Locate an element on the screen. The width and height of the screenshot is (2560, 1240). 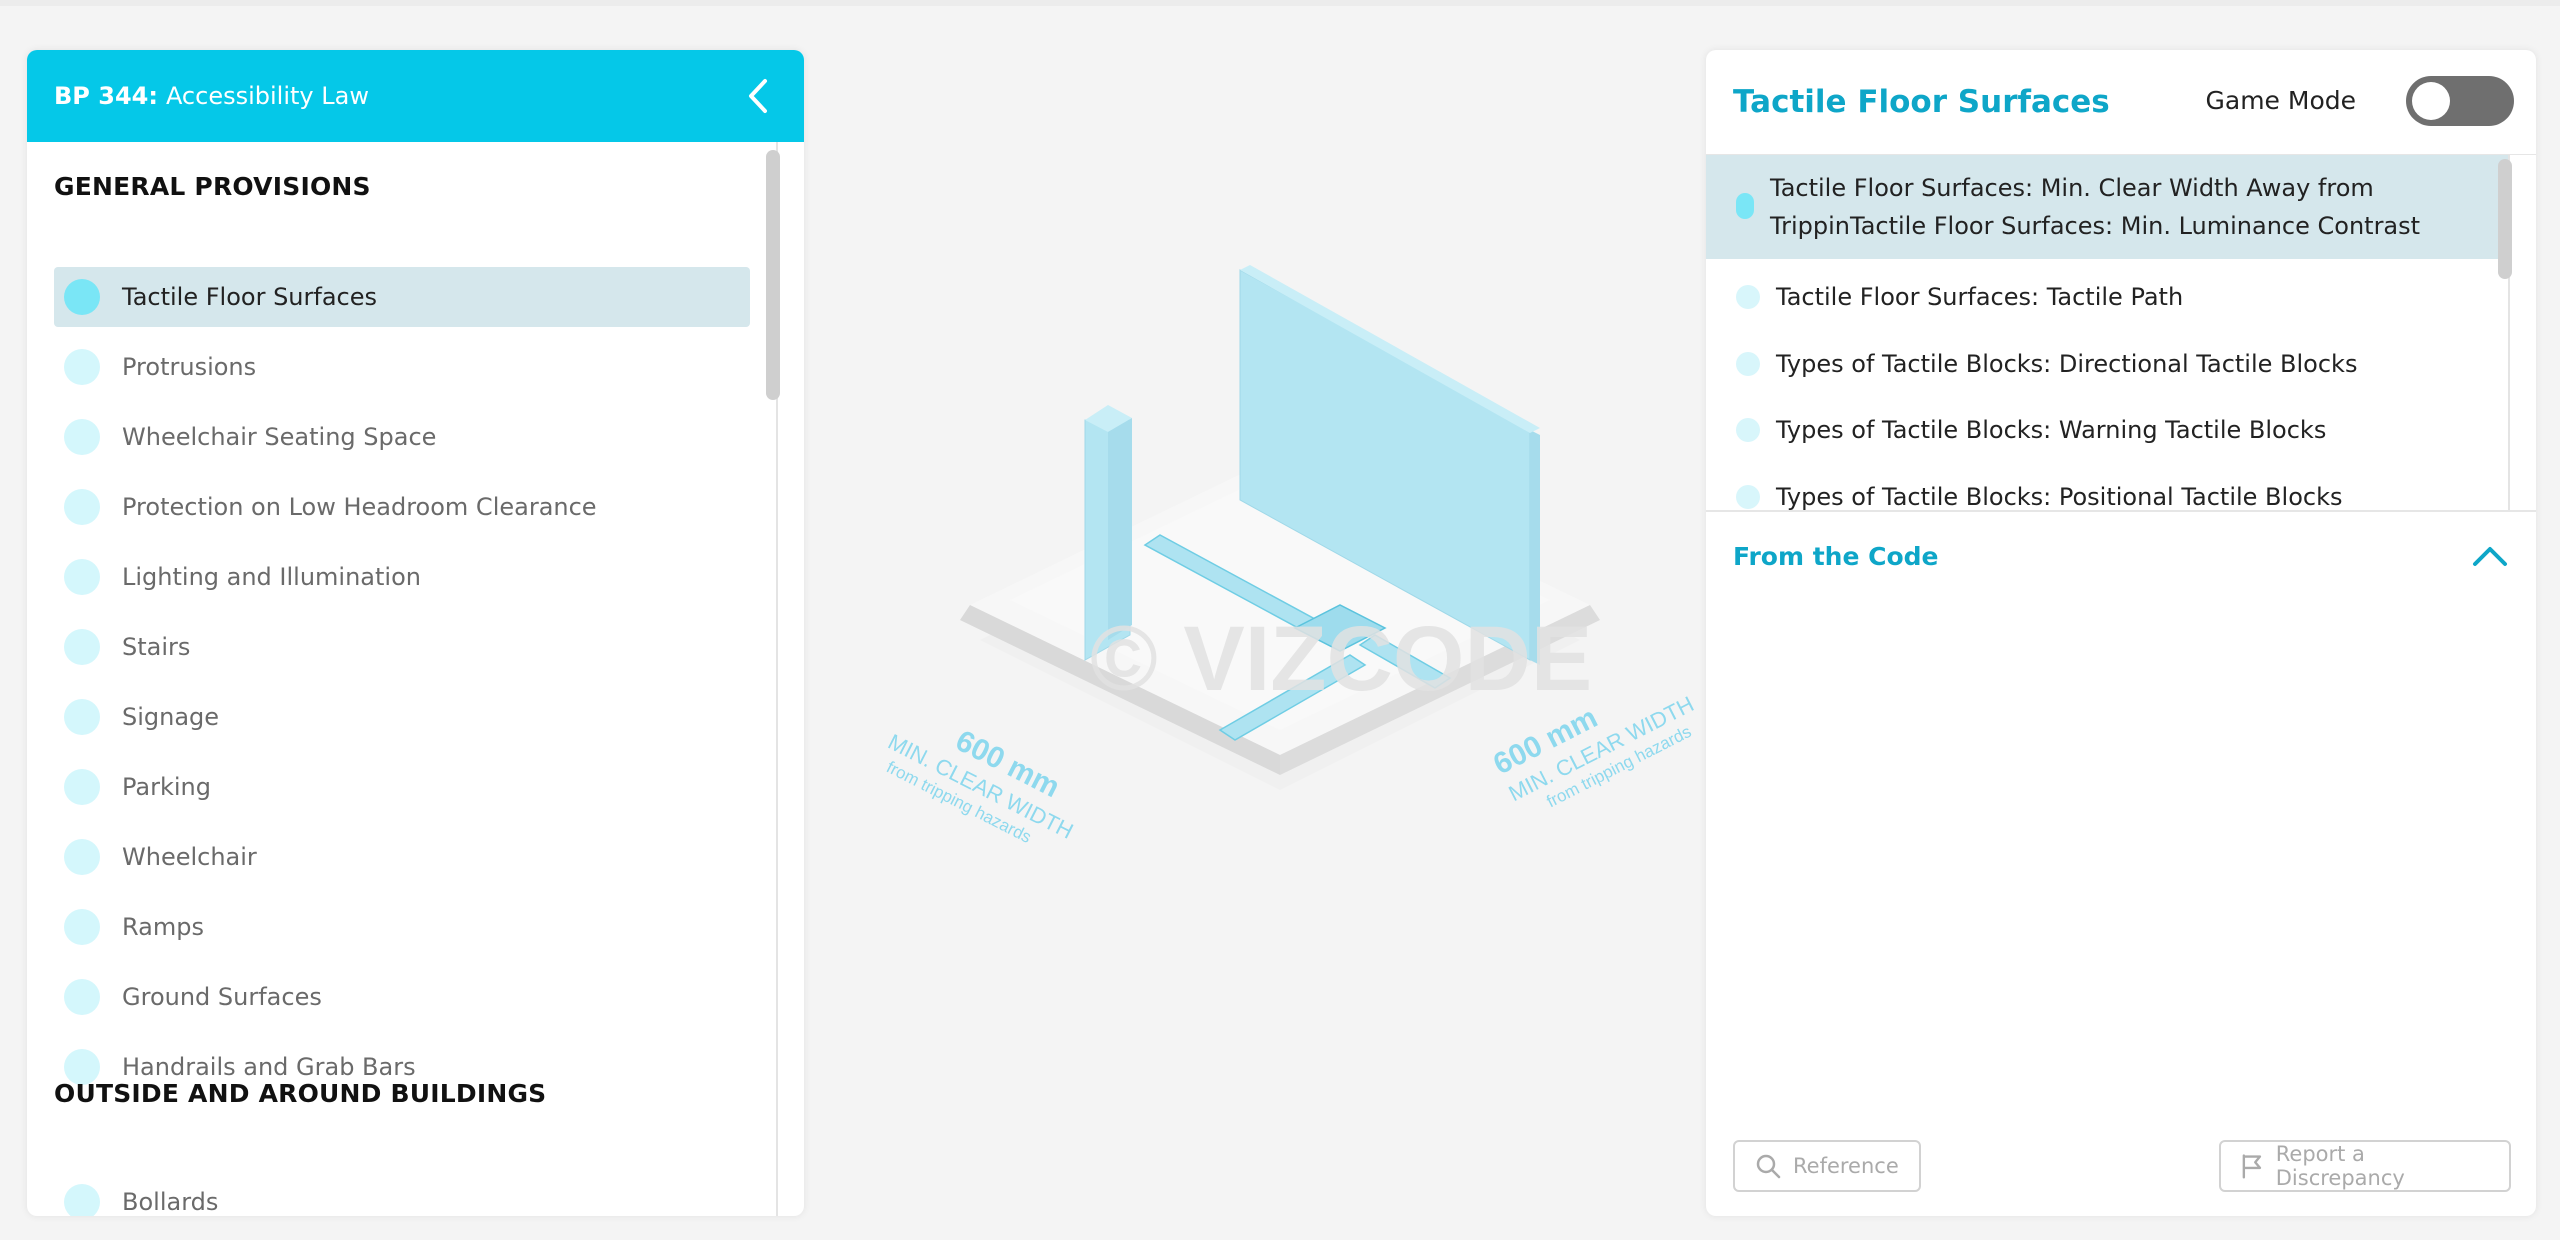
nav-item-protrusions: Protrusions is located at coordinates (402, 367).